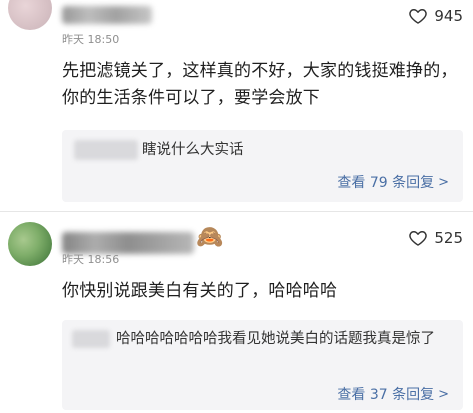  I want to click on username-blurred, so click(107, 15).